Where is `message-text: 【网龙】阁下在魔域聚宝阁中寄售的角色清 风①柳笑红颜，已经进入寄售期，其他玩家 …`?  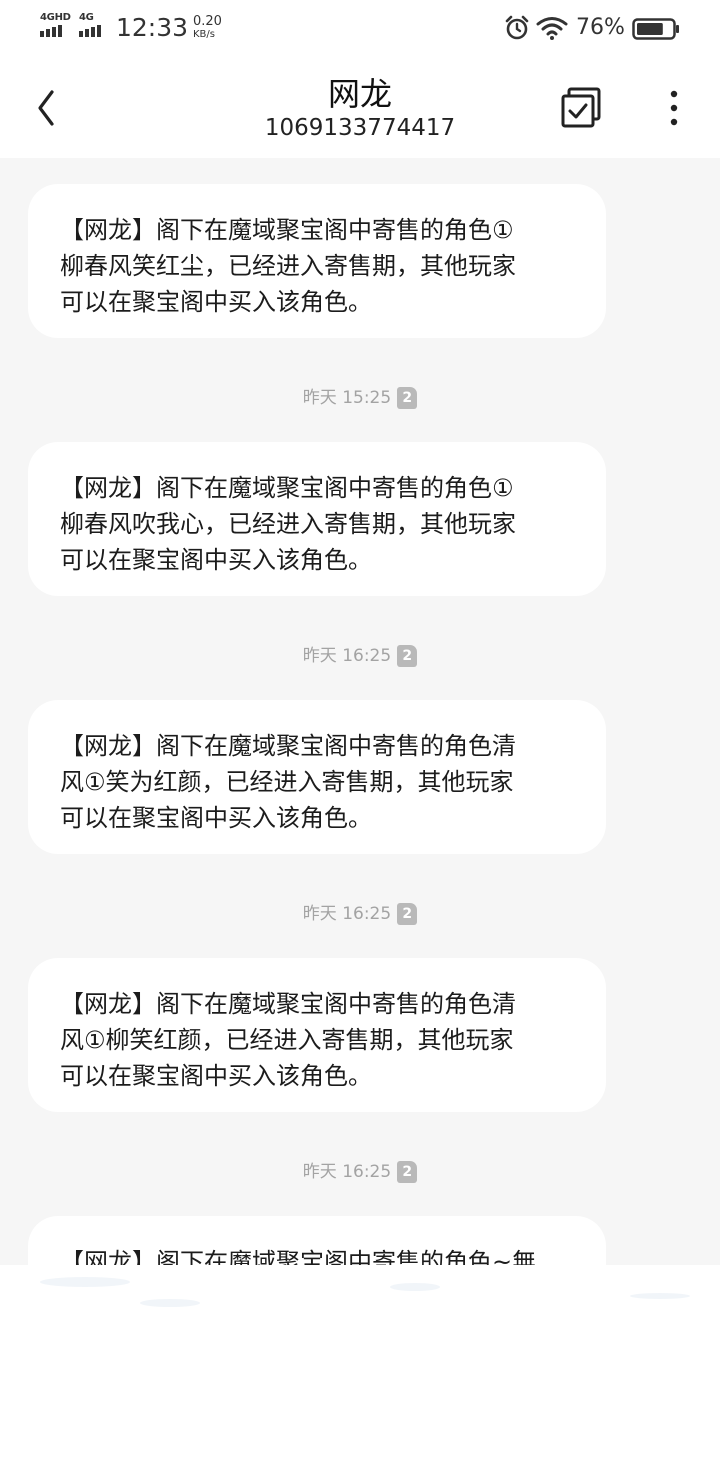
message-text: 【网龙】阁下在魔域聚宝阁中寄售的角色清 风①柳笑红颜，已经进入寄售期，其他玩家 … is located at coordinates (288, 1040).